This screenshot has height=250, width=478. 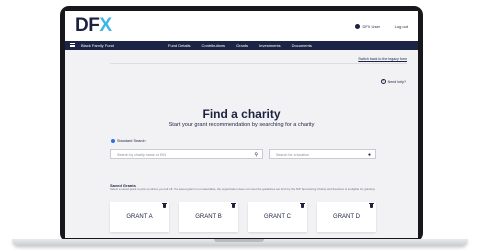 I want to click on search-icon: ⚲, so click(x=256, y=155).